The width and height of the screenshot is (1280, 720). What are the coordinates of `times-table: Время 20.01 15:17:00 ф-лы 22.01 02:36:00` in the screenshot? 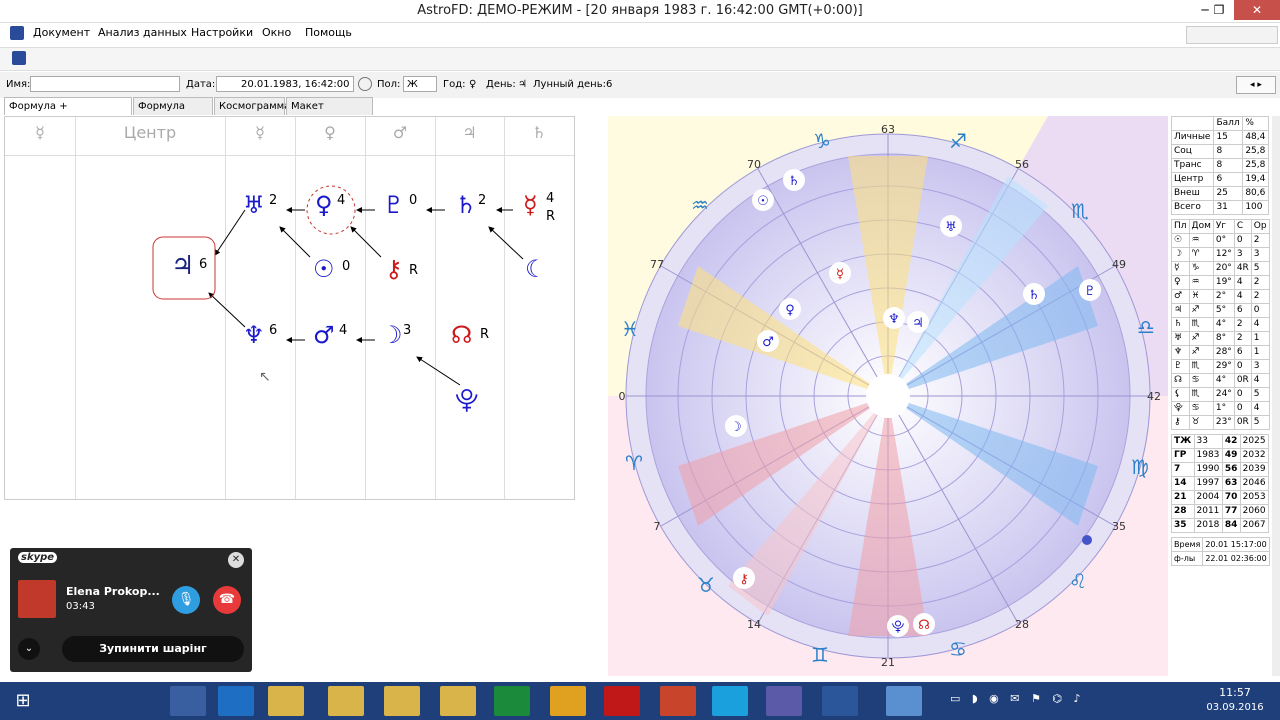 It's located at (1220, 551).